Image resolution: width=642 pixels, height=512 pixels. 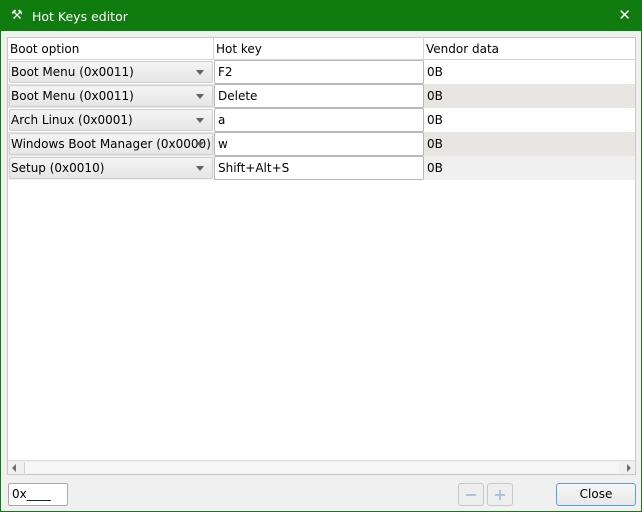 What do you see at coordinates (319, 49) in the screenshot?
I see `column-header-hot-key: Hot key` at bounding box center [319, 49].